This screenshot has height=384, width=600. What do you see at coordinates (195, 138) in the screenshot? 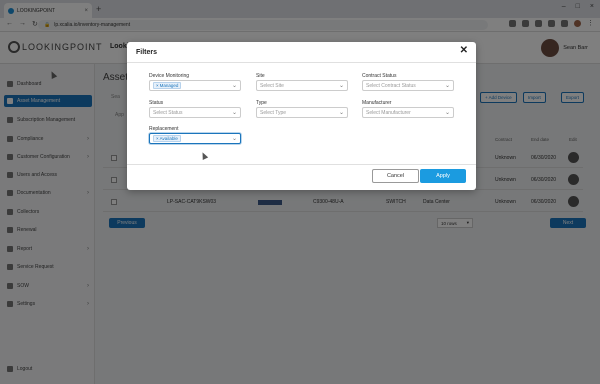
I see `replacement-select: × Available ⌄` at bounding box center [195, 138].